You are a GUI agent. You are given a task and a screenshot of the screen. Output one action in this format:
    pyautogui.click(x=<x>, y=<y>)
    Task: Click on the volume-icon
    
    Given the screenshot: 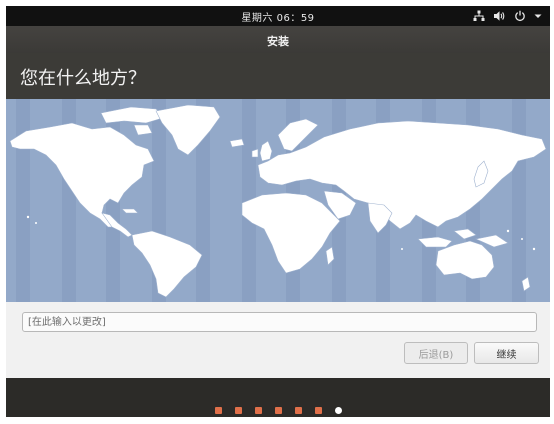 What is the action you would take?
    pyautogui.click(x=499, y=16)
    